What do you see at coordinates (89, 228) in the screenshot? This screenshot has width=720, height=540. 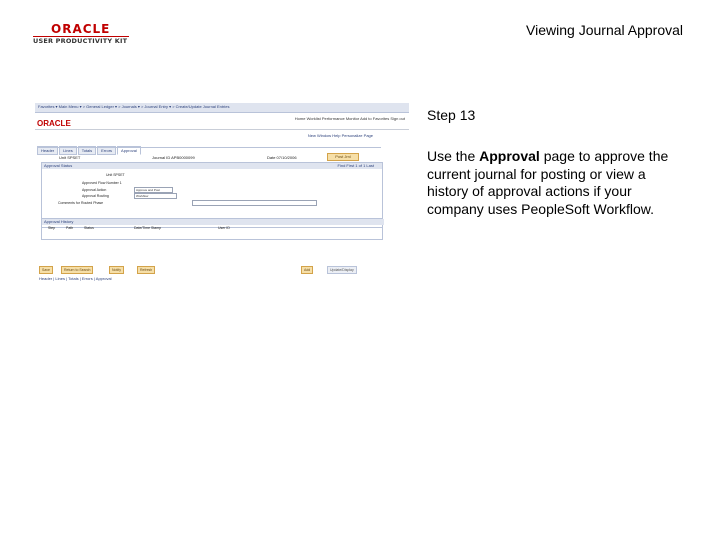 I see `col-status: Status` at bounding box center [89, 228].